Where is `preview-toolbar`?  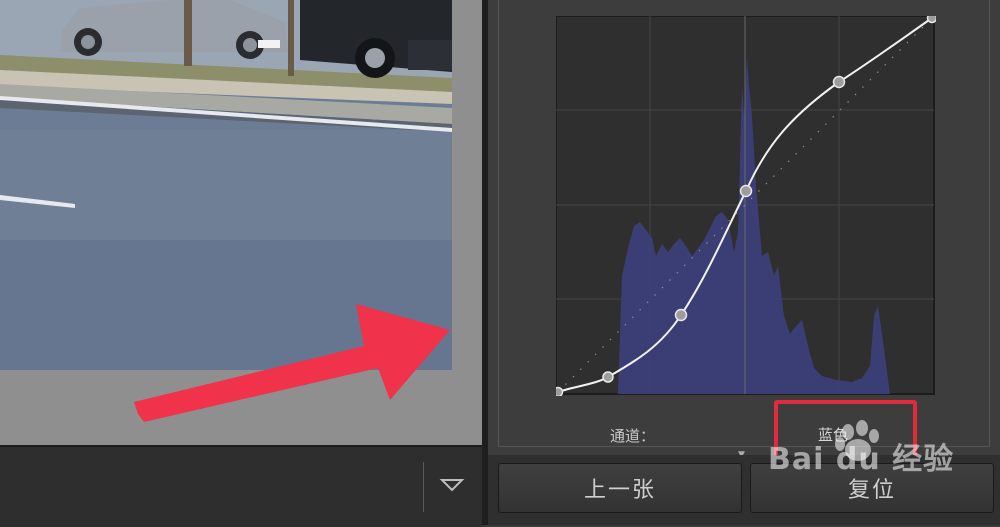 preview-toolbar is located at coordinates (241, 486).